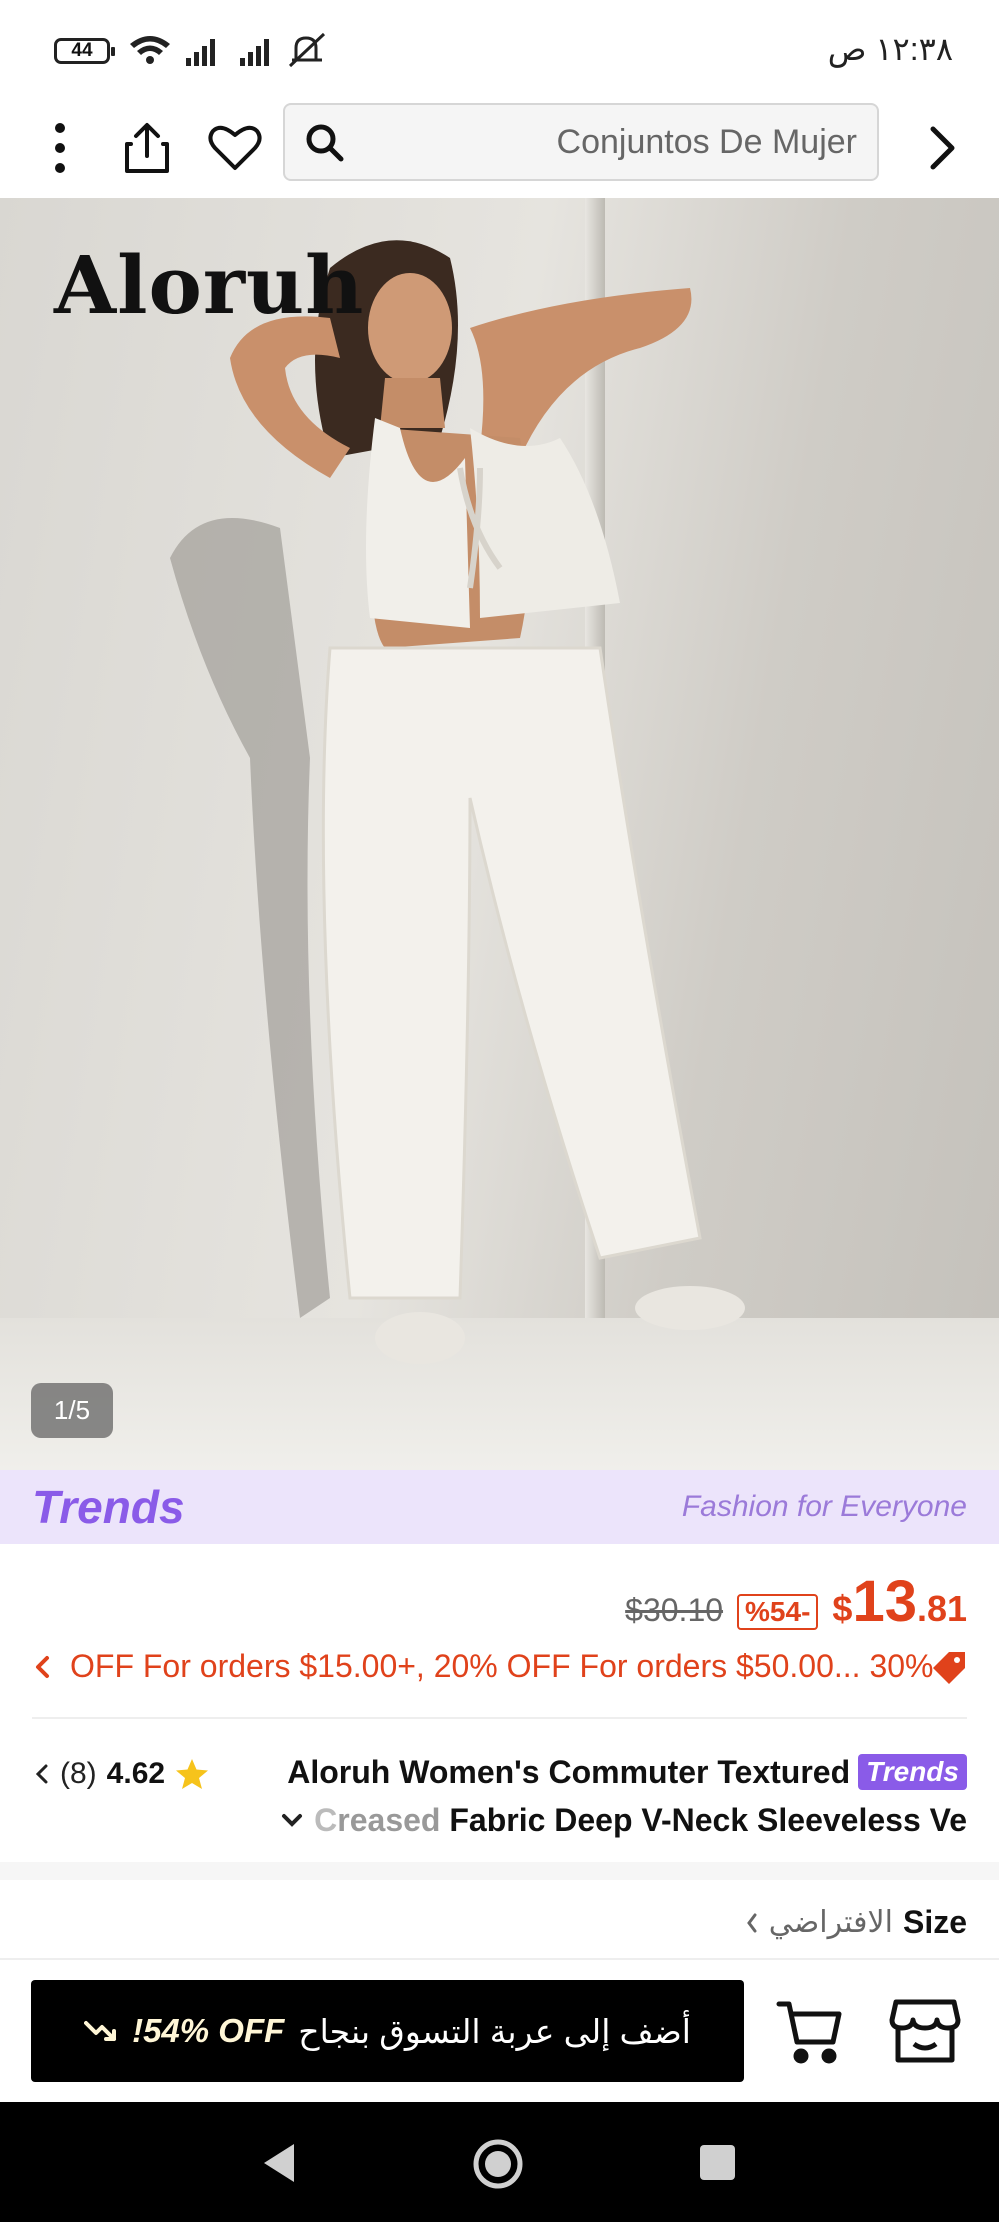  What do you see at coordinates (147, 148) in the screenshot?
I see `share-icon` at bounding box center [147, 148].